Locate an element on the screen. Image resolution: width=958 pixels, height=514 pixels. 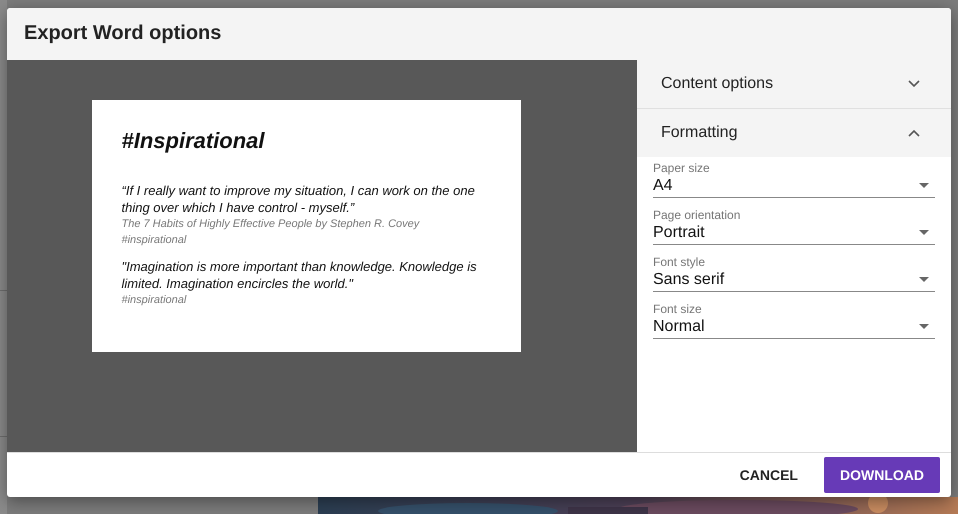
dropdown-field: Font size Normal is located at coordinates (794, 320).